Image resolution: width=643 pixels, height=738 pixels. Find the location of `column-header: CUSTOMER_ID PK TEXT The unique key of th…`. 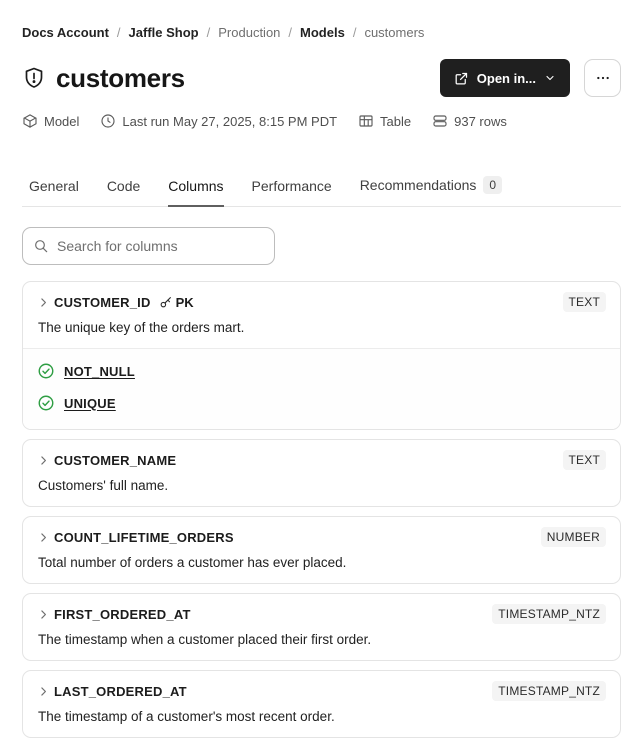

column-header: CUSTOMER_ID PK TEXT The unique key of th… is located at coordinates (321, 315).